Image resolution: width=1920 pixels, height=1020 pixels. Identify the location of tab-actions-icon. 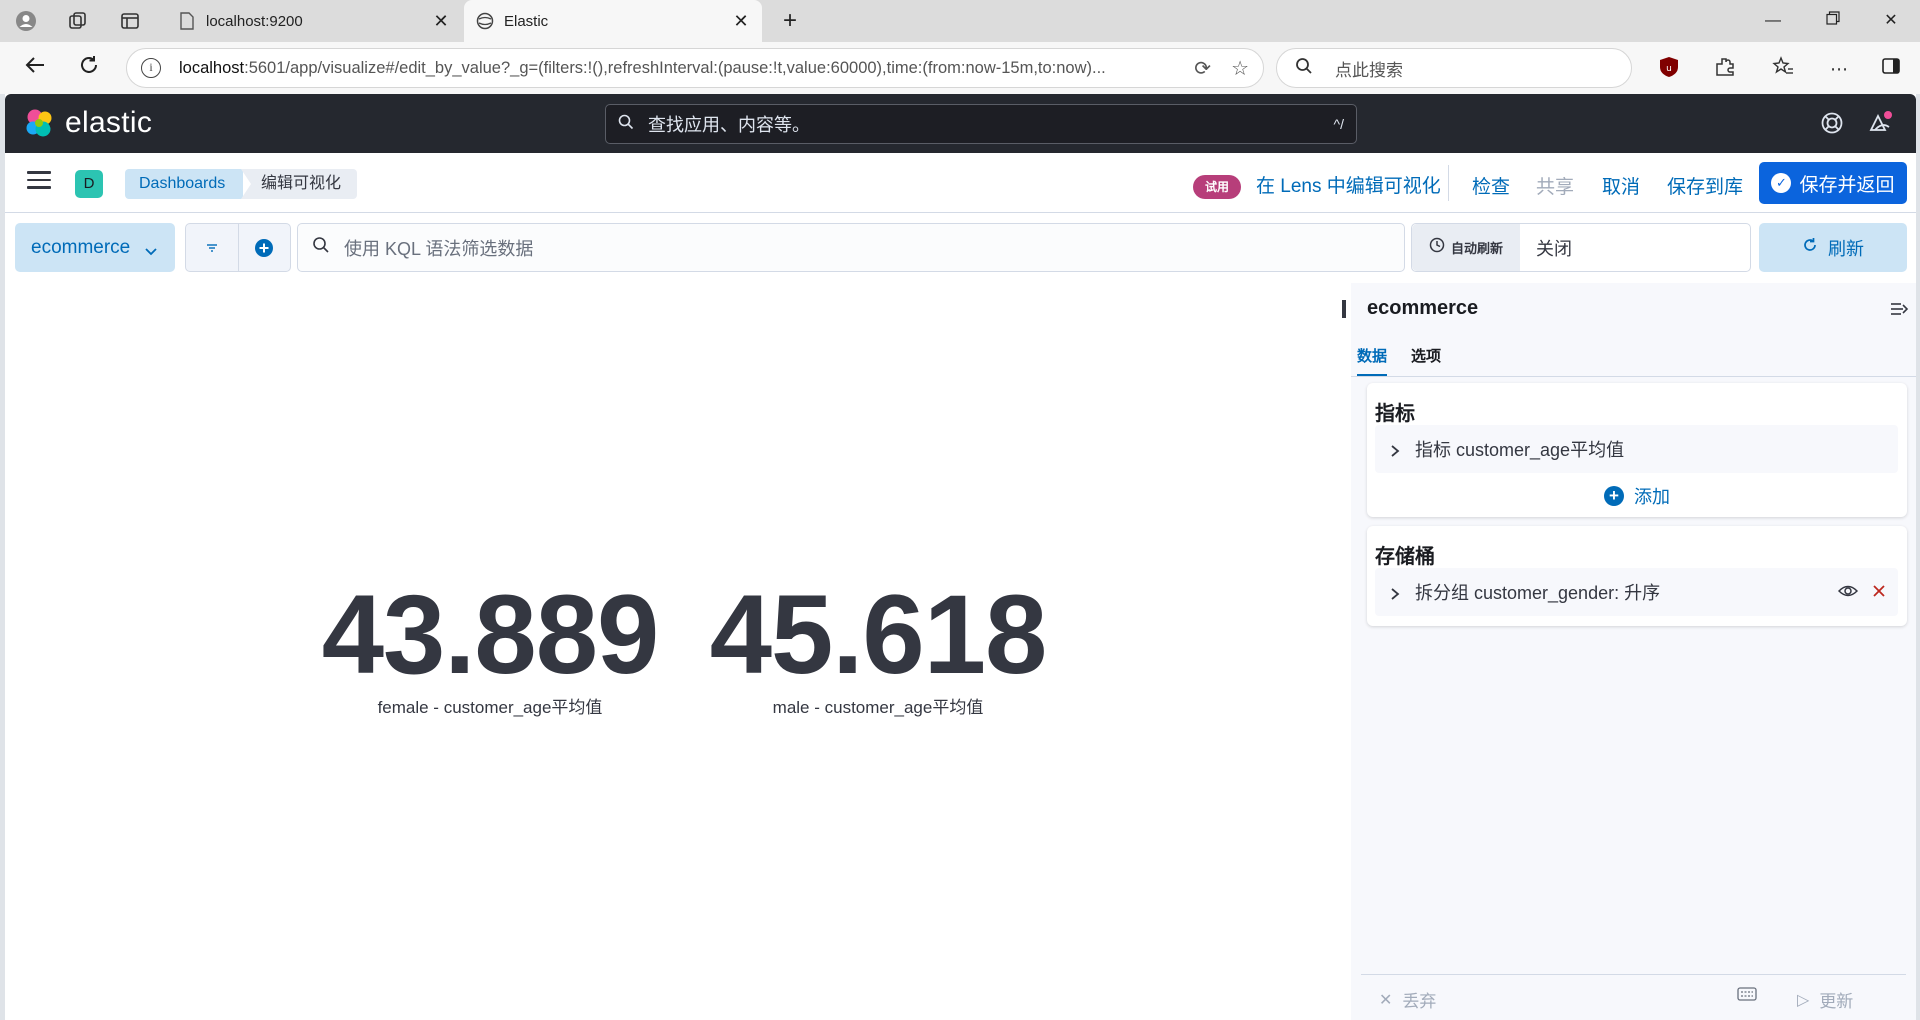
(130, 21).